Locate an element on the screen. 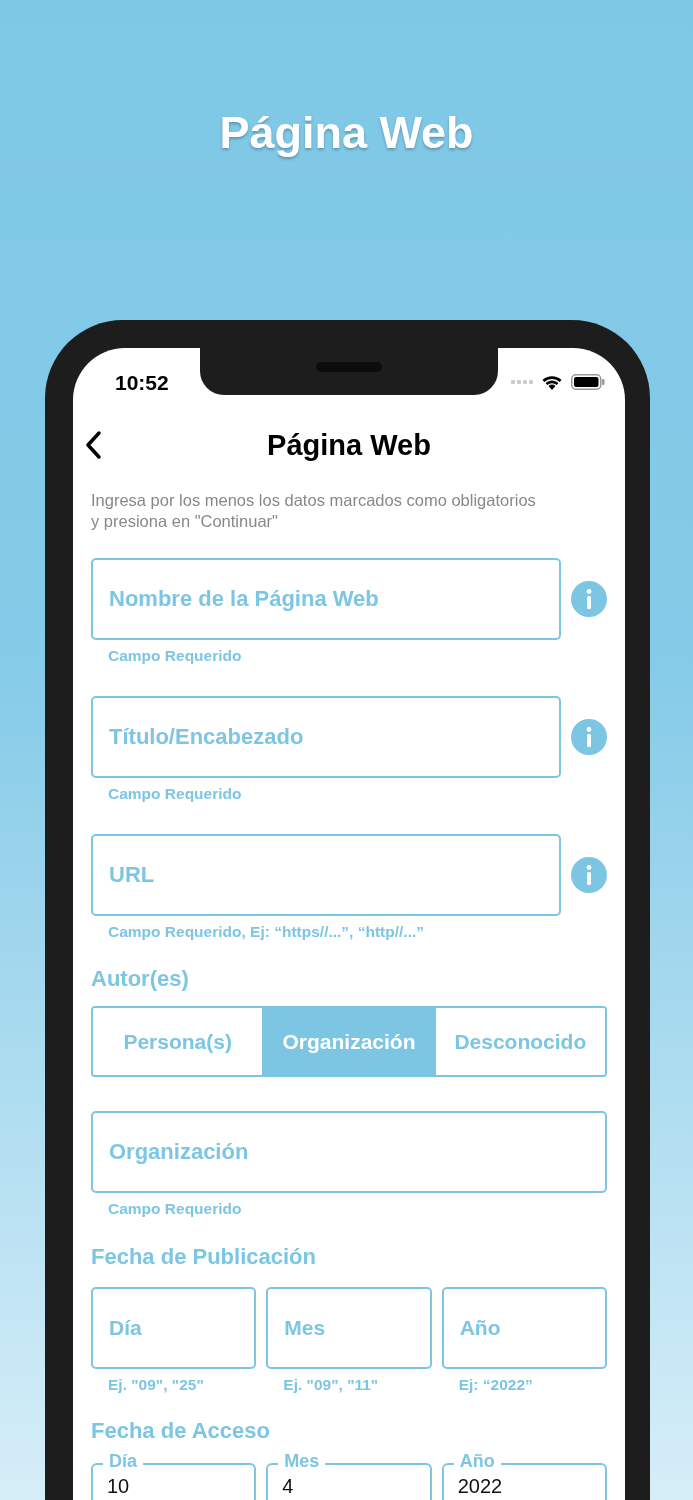  section-label: Fecha de Publicación is located at coordinates (204, 1257).